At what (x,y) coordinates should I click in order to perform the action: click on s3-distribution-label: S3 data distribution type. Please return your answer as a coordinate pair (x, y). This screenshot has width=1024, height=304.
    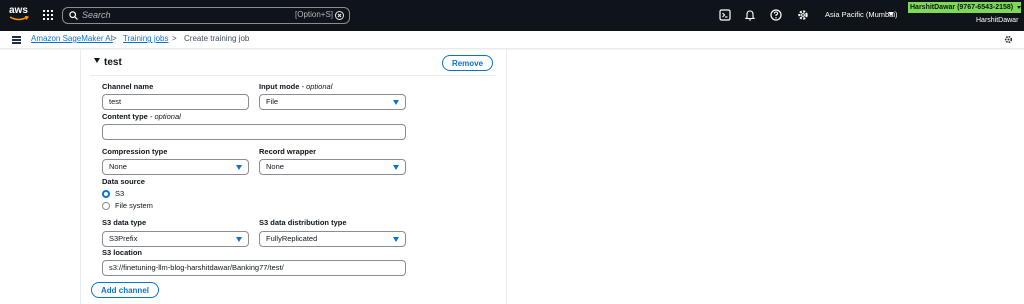
    Looking at the image, I should click on (303, 222).